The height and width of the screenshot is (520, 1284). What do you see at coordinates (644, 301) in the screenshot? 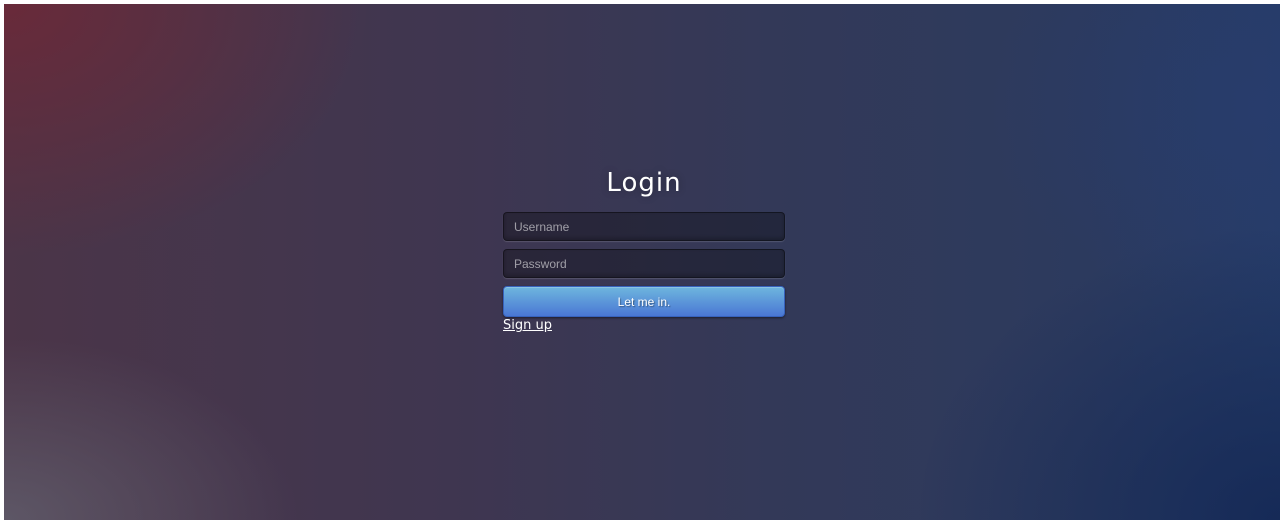
I see `login-button: Let me in.` at bounding box center [644, 301].